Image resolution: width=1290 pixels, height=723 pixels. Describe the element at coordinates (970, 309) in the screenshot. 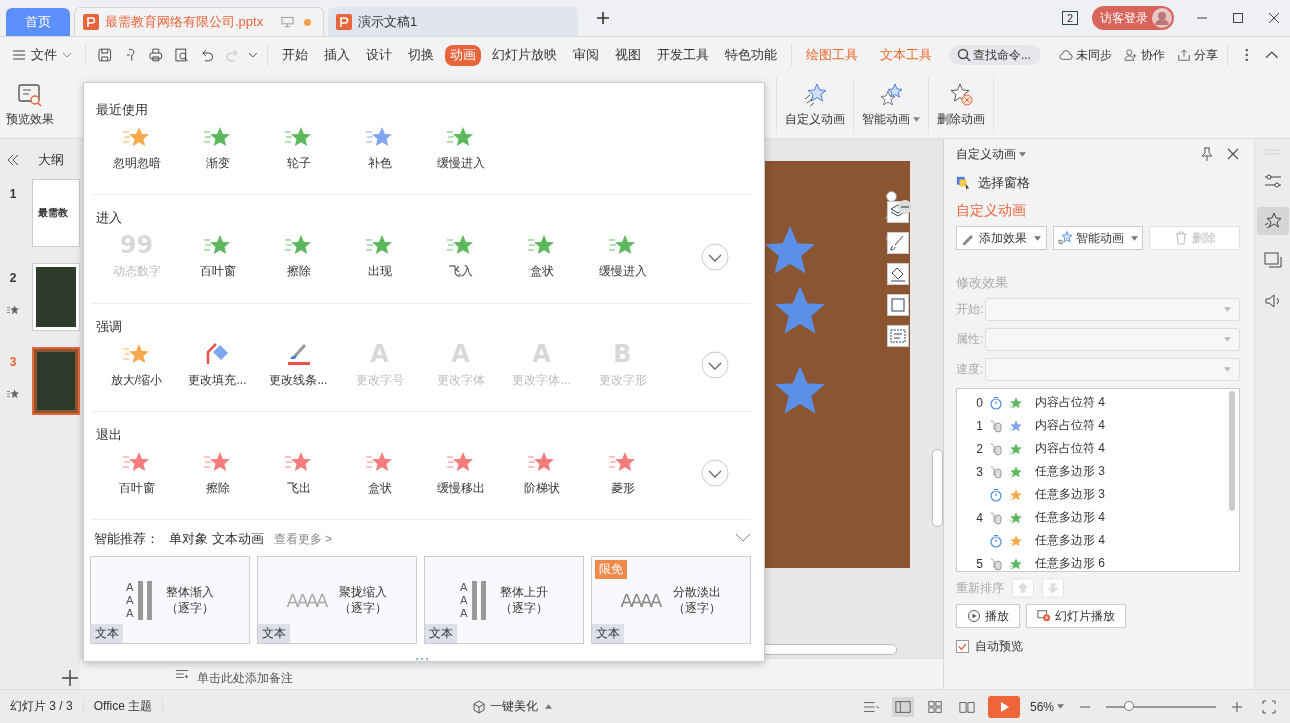

I see `field-label: 开始:` at that location.